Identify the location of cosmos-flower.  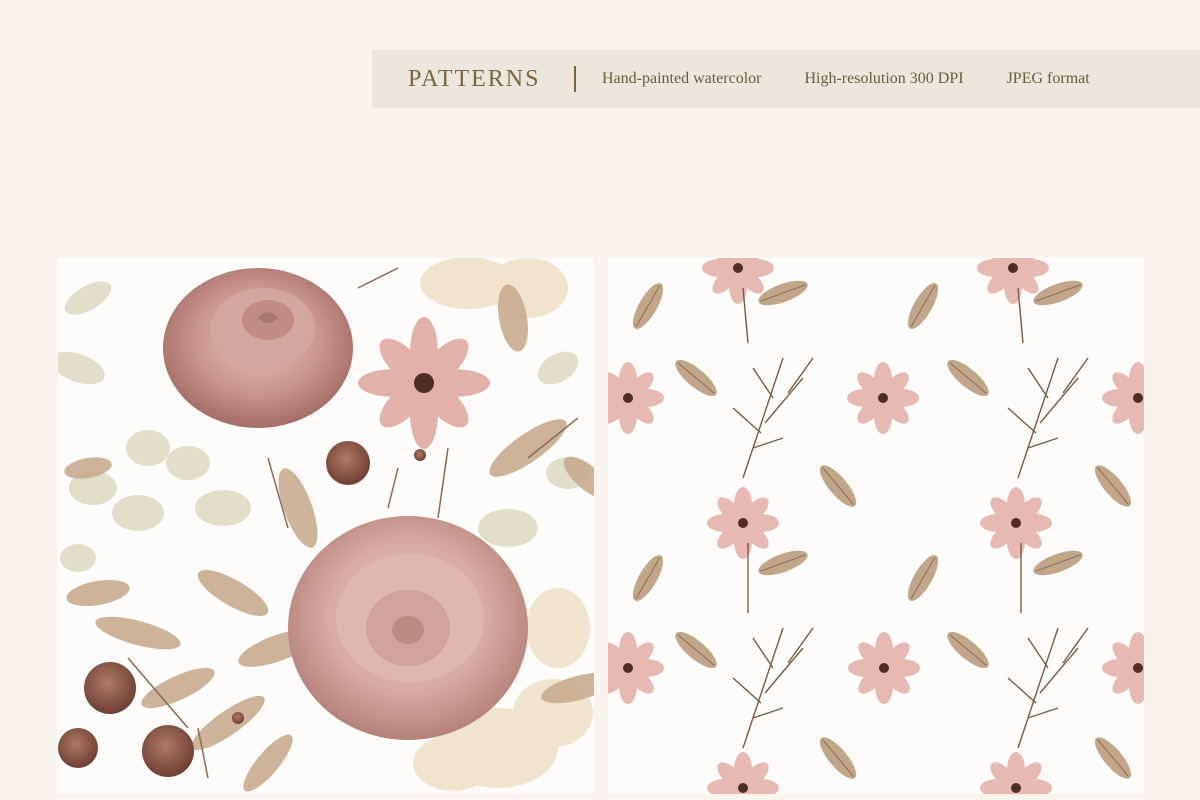
(424, 383).